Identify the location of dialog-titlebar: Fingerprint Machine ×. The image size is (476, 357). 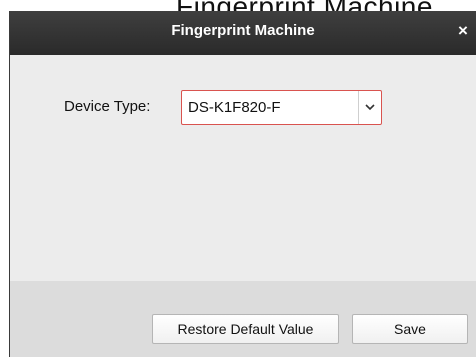
(243, 33).